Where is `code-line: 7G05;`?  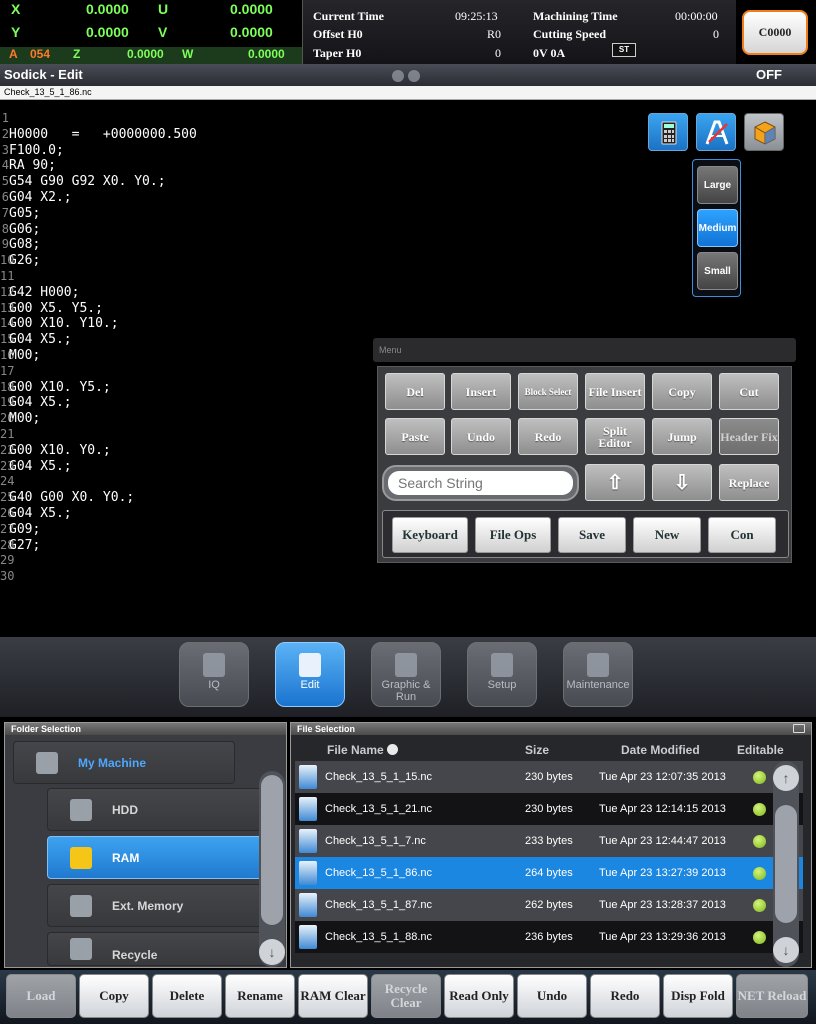
code-line: 7G05; is located at coordinates (190, 214).